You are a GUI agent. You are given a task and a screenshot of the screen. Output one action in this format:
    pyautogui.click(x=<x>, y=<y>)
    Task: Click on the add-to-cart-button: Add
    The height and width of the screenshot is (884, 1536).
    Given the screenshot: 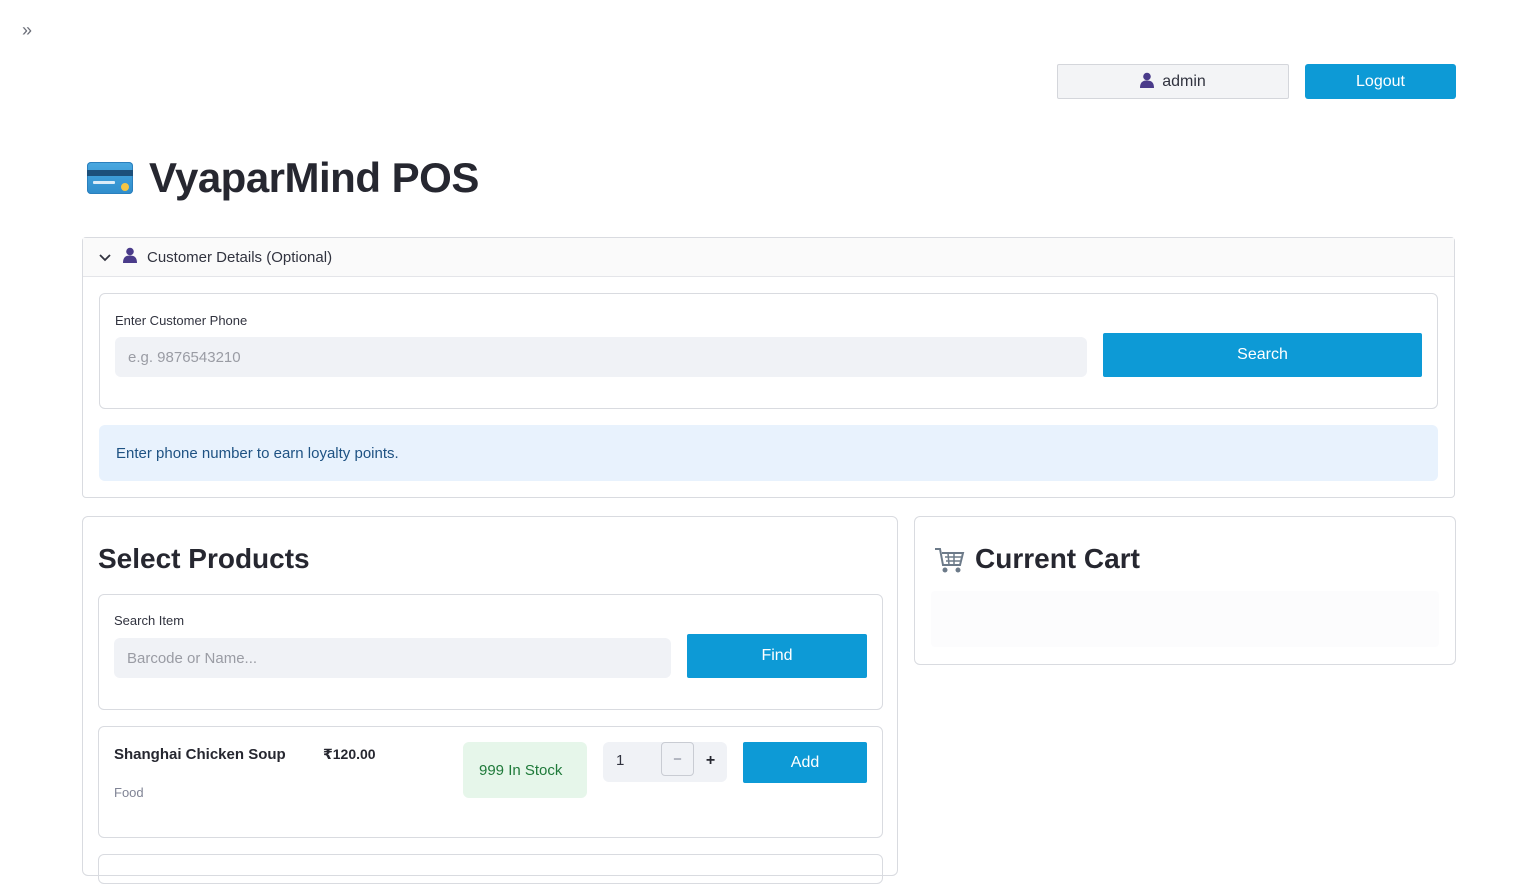 What is the action you would take?
    pyautogui.click(x=805, y=762)
    